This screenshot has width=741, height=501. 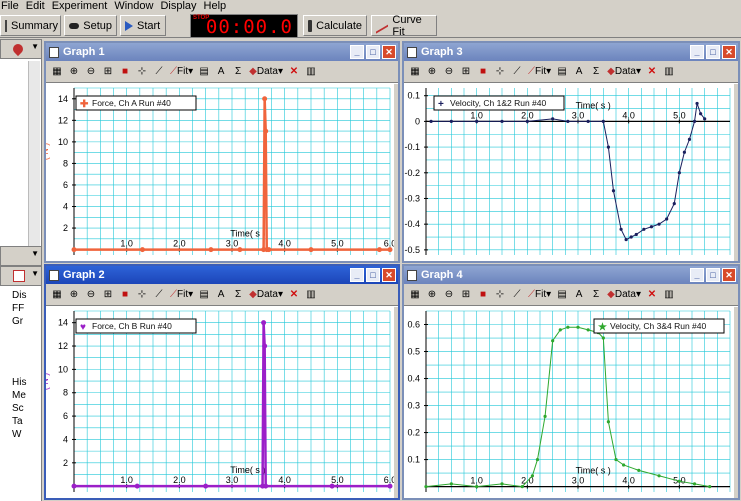 What do you see at coordinates (27, 408) in the screenshot?
I see `panel-item-scope: Sc` at bounding box center [27, 408].